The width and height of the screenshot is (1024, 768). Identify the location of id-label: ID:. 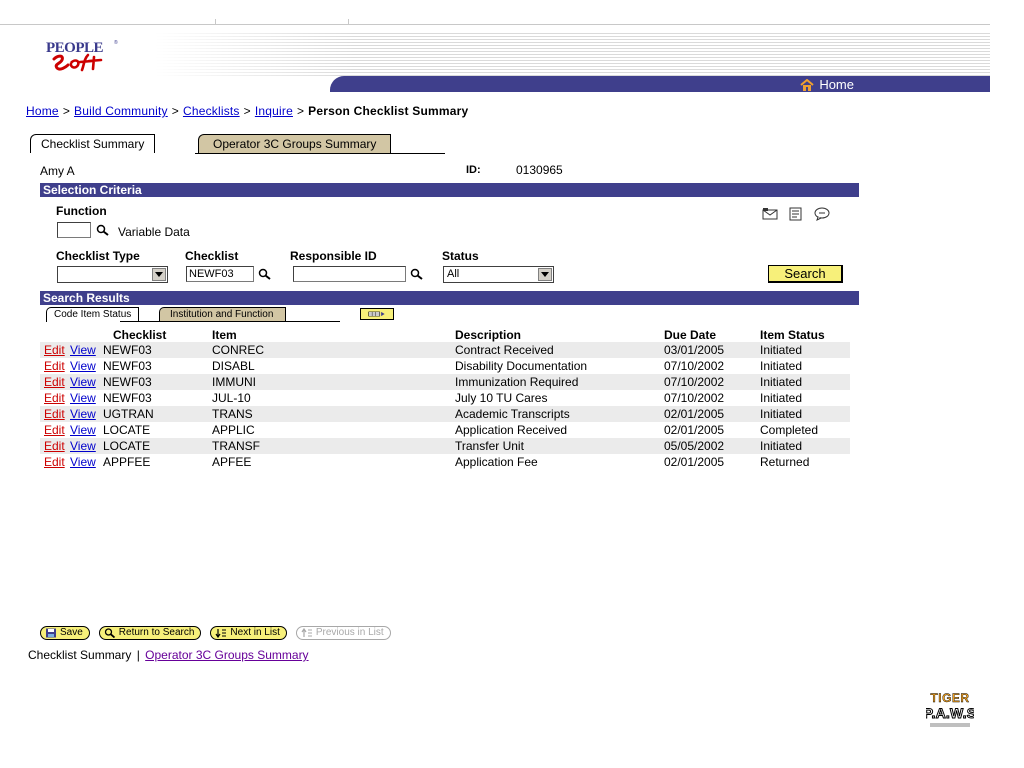
(473, 170).